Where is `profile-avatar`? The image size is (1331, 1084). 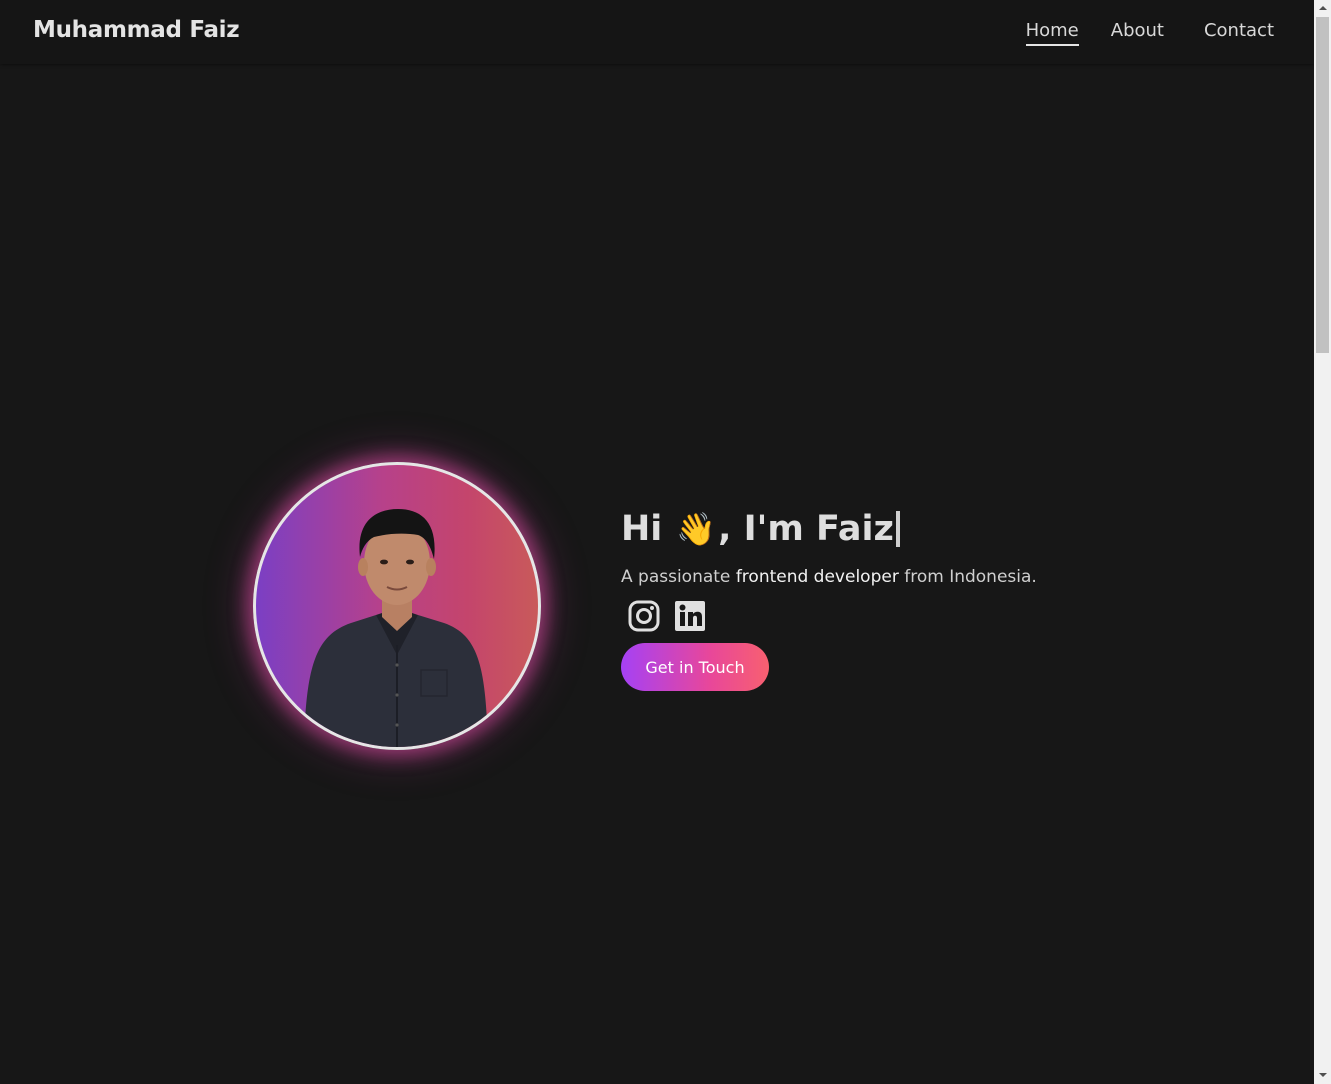 profile-avatar is located at coordinates (397, 606).